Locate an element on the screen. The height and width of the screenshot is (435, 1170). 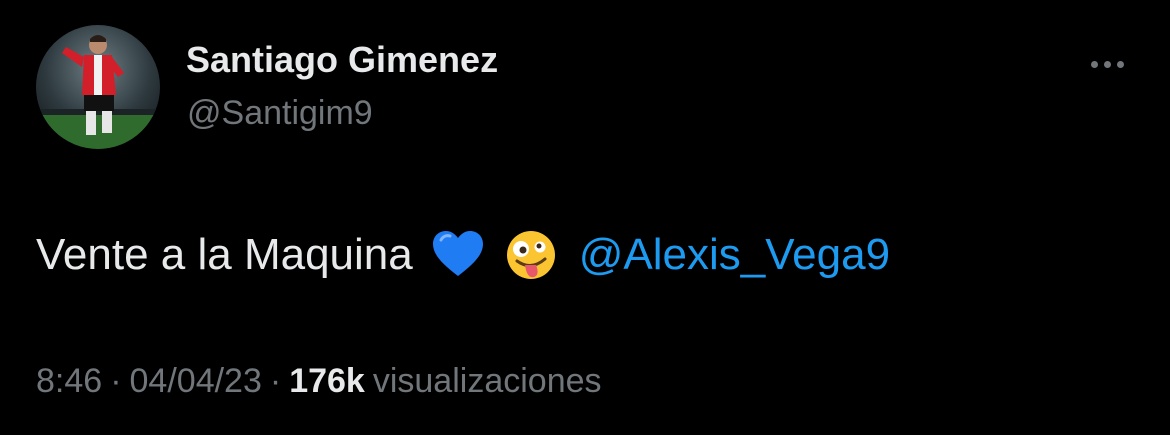
author-avatar is located at coordinates (98, 87).